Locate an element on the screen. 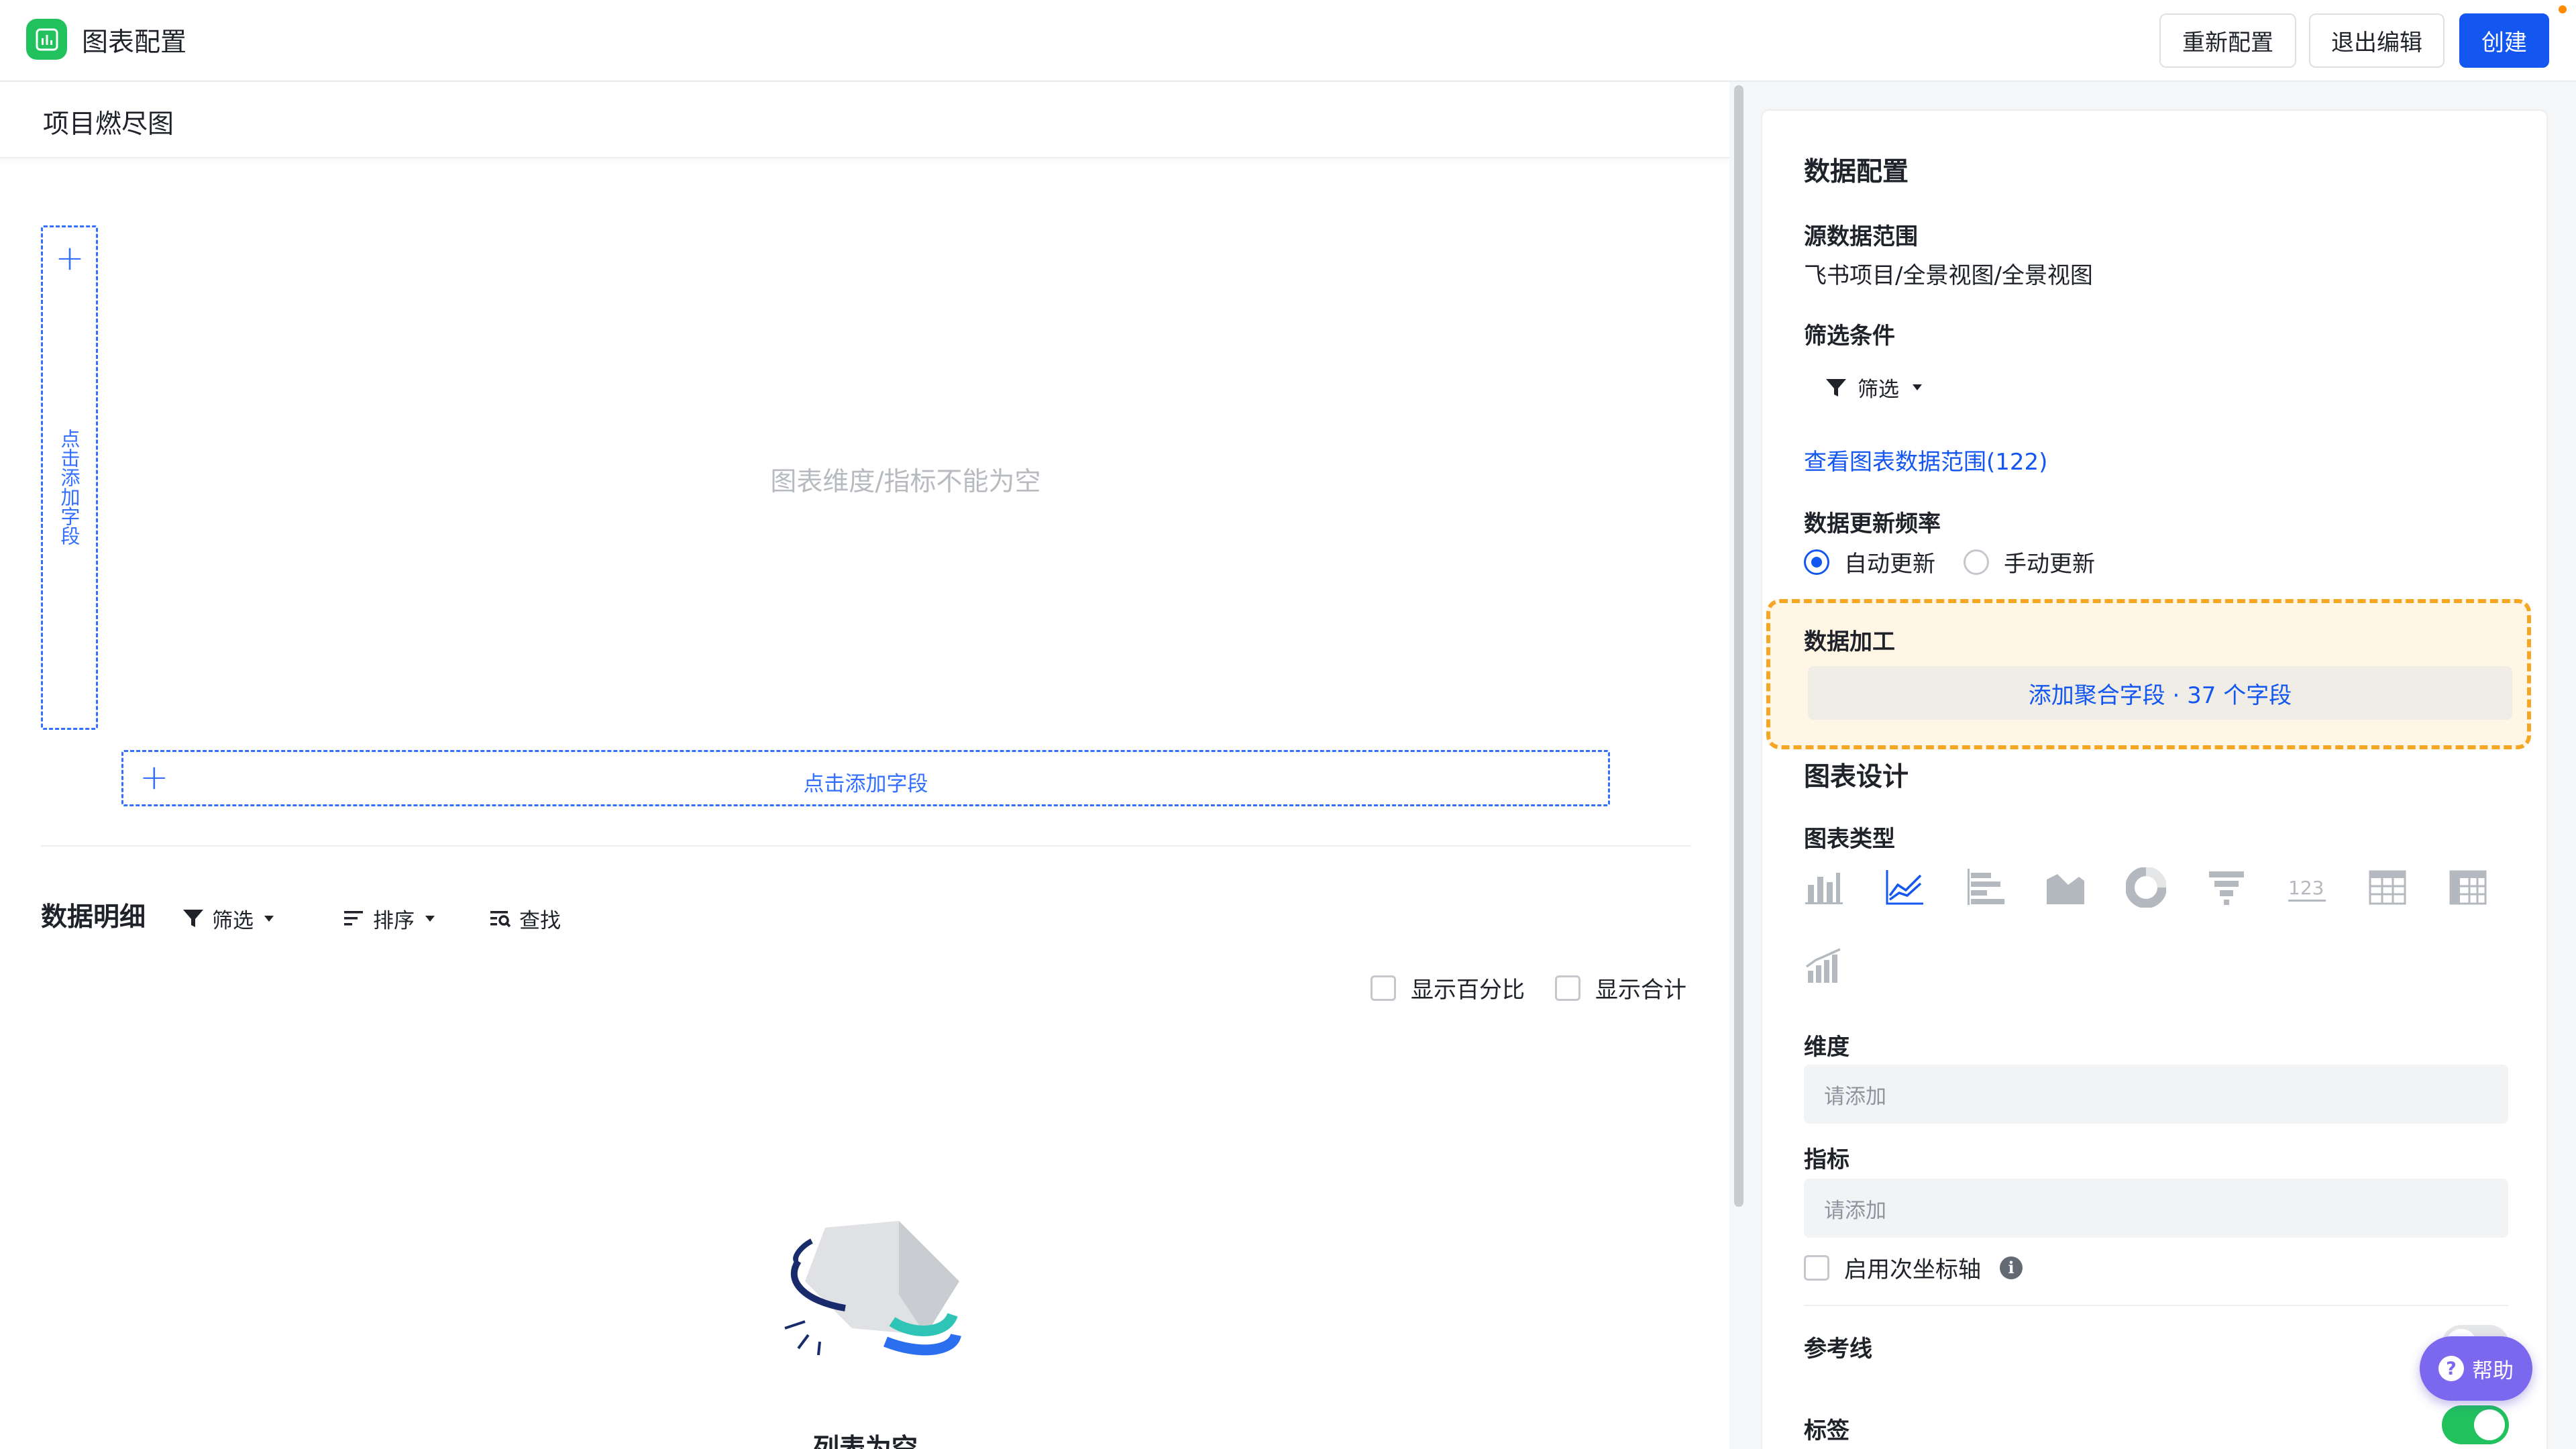 The height and width of the screenshot is (1449, 2576). secondary-axis-label: 启用次坐标轴 is located at coordinates (1912, 1269).